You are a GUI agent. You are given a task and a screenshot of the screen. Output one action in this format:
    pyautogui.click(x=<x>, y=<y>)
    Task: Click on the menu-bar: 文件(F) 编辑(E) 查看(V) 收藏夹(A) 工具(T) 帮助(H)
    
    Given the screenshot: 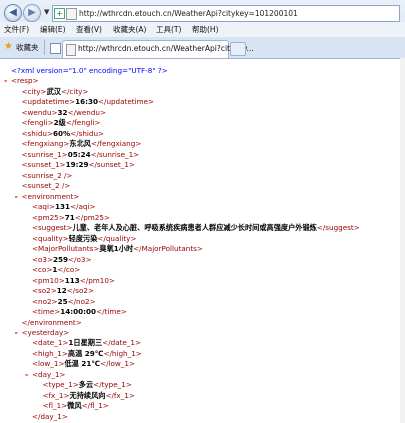 What is the action you would take?
    pyautogui.click(x=202, y=29)
    